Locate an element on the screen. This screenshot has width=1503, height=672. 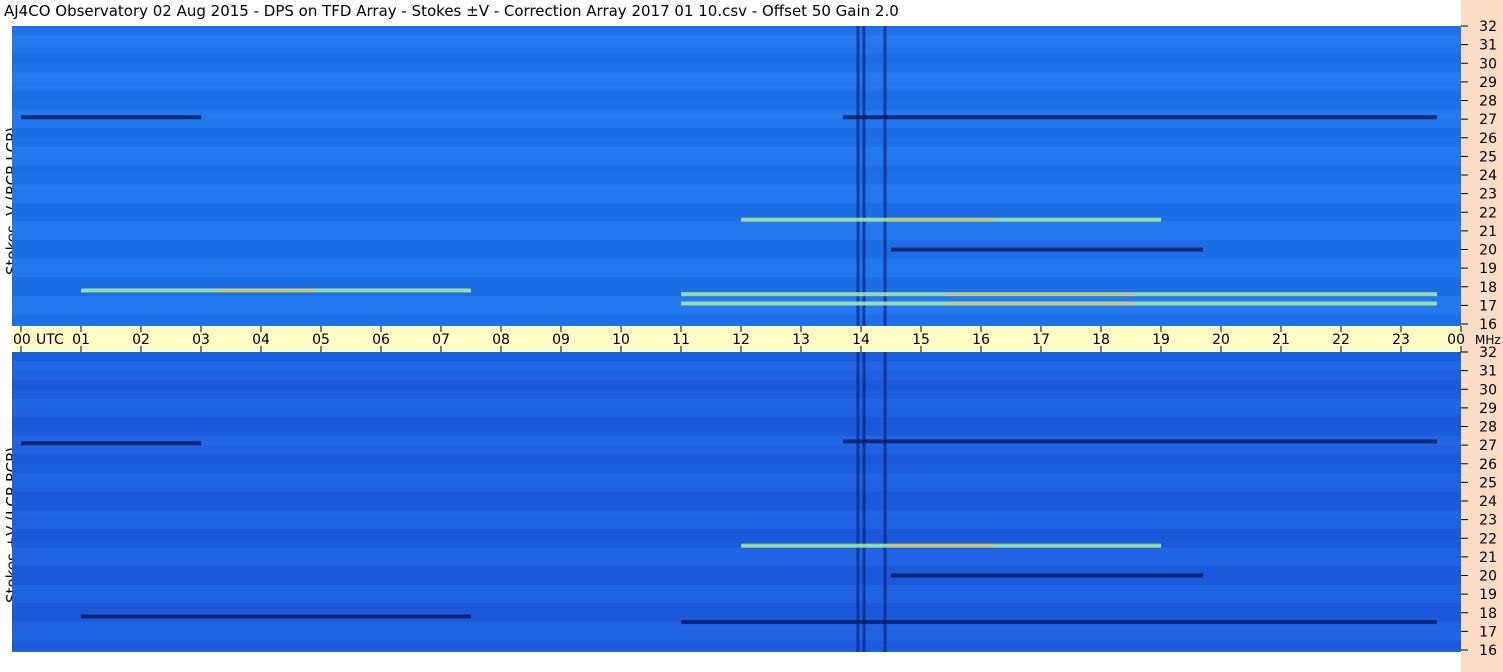
frequency-tick-label: 21 is located at coordinates (1488, 558).